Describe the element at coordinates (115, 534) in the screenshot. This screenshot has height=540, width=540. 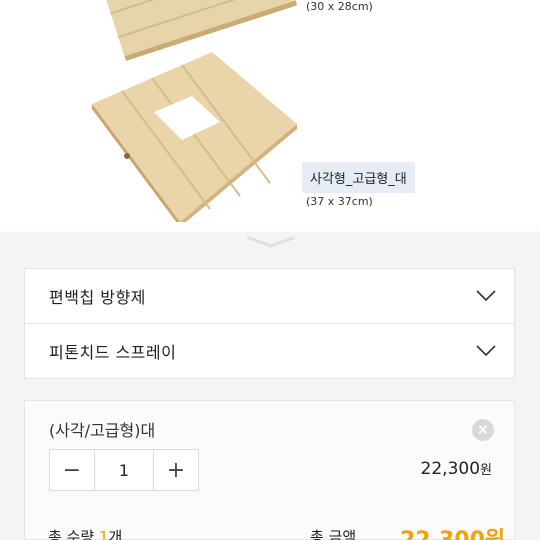
I see `total-quantity-unit: 개` at that location.